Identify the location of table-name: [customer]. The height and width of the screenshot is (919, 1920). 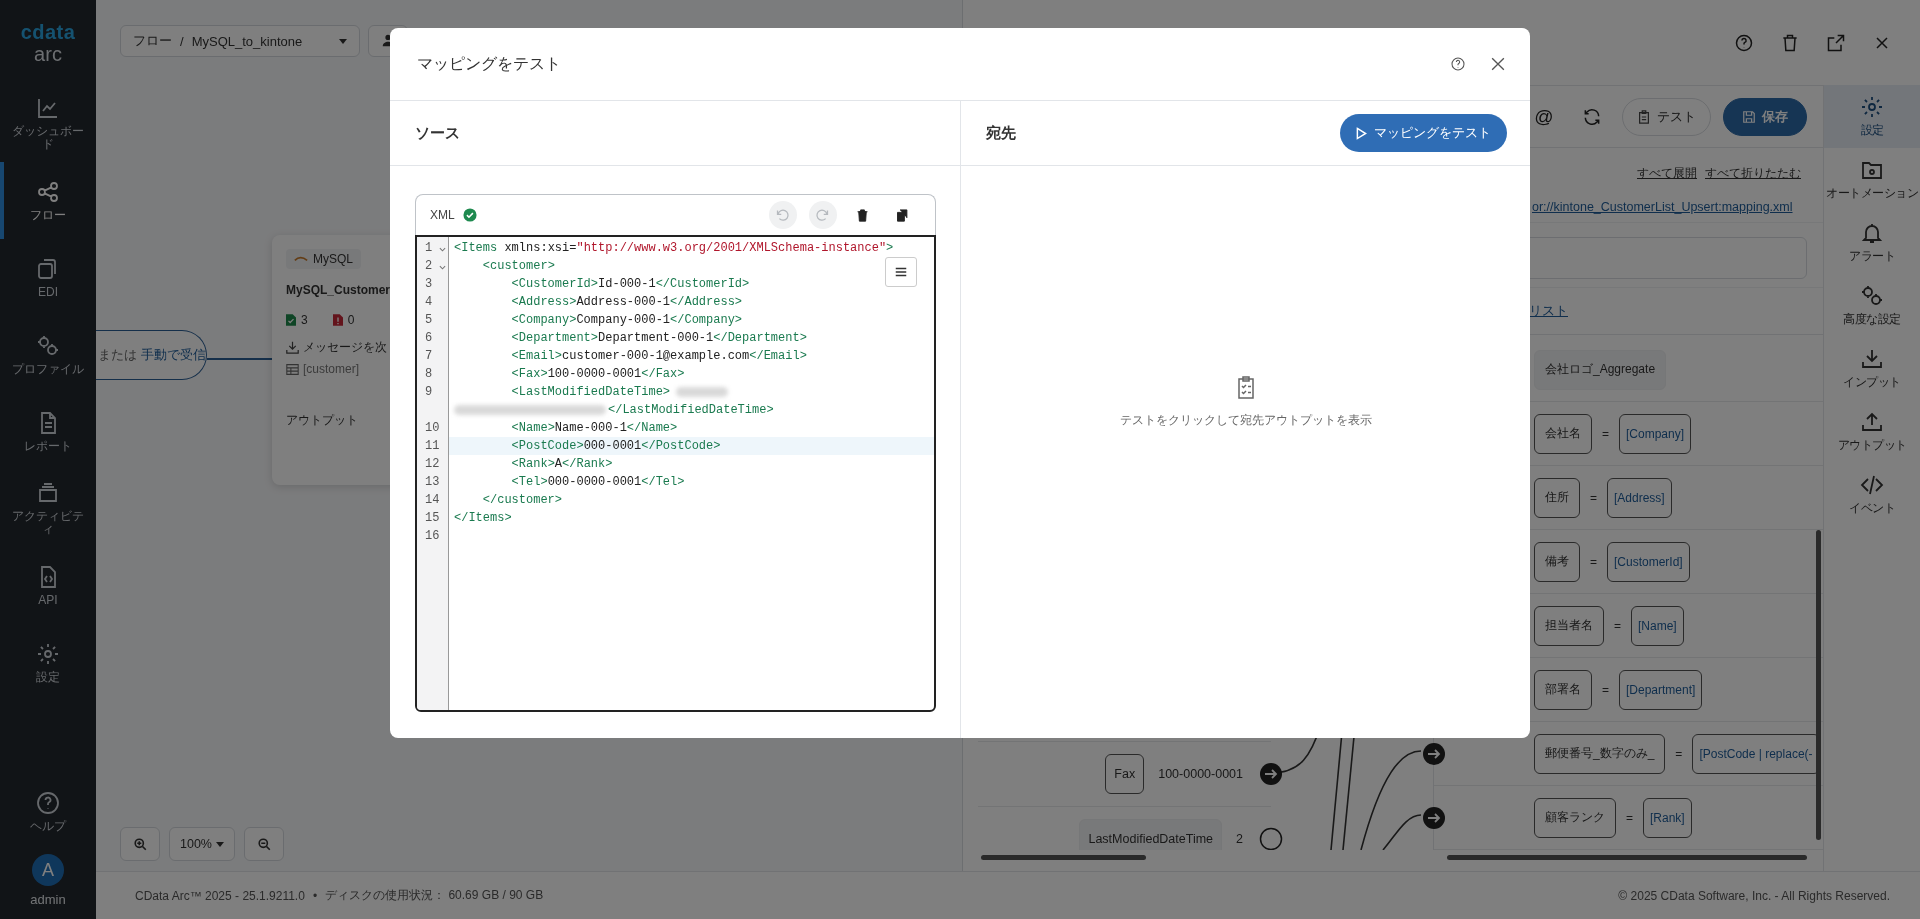
(331, 369).